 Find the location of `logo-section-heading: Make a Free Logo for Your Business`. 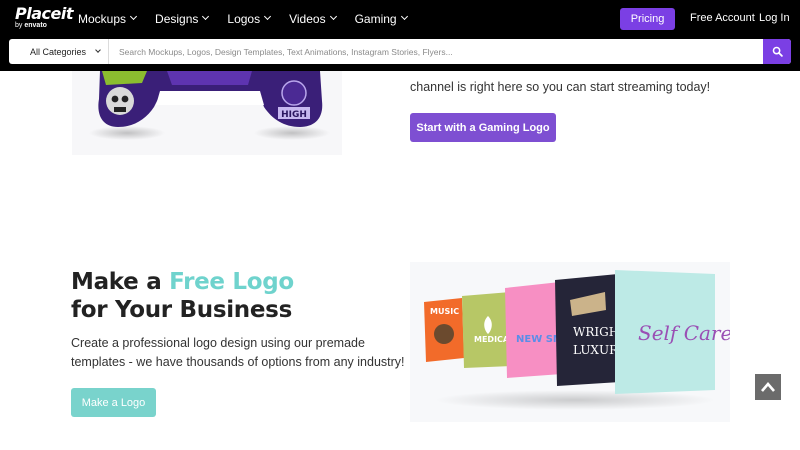

logo-section-heading: Make a Free Logo for Your Business is located at coordinates (182, 296).